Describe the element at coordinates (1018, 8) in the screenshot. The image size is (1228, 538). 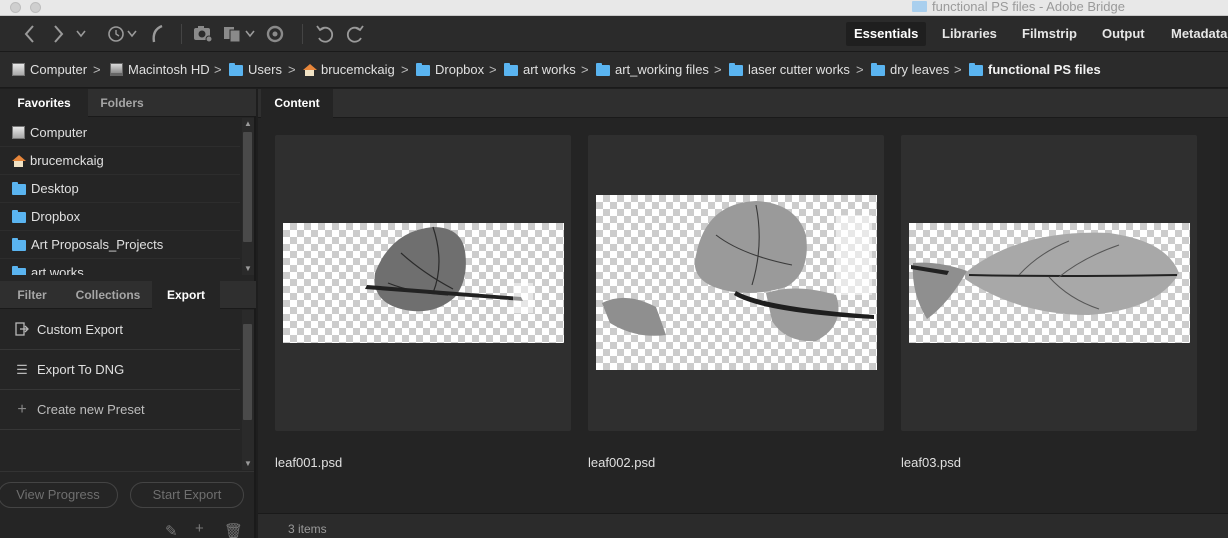
I see `window-title: functional PS files - Adobe Bridge` at that location.